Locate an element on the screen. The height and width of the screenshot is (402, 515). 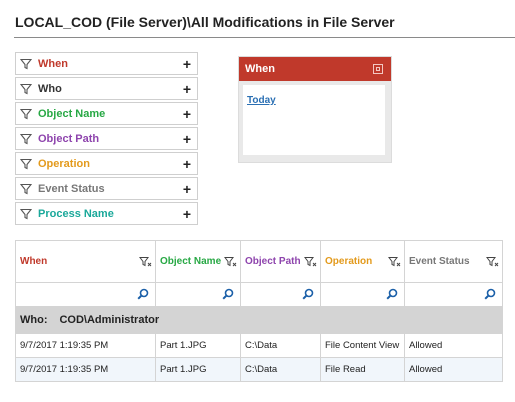
cell-operation: File Content View is located at coordinates (362, 345).